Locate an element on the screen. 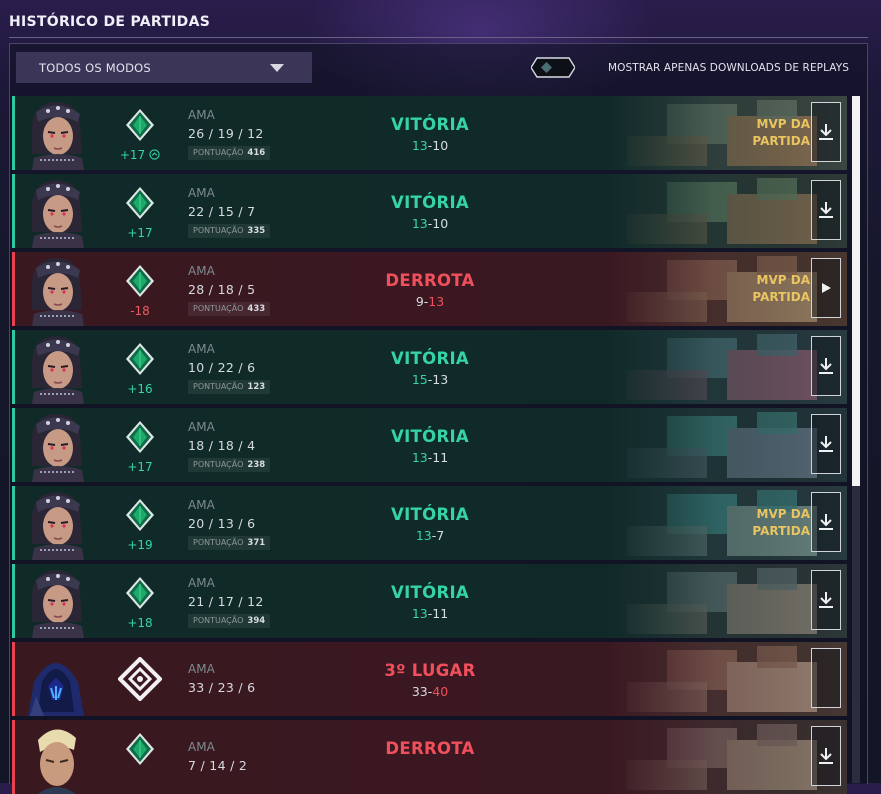 The height and width of the screenshot is (794, 881). rank-rating-value: -18 is located at coordinates (140, 311).